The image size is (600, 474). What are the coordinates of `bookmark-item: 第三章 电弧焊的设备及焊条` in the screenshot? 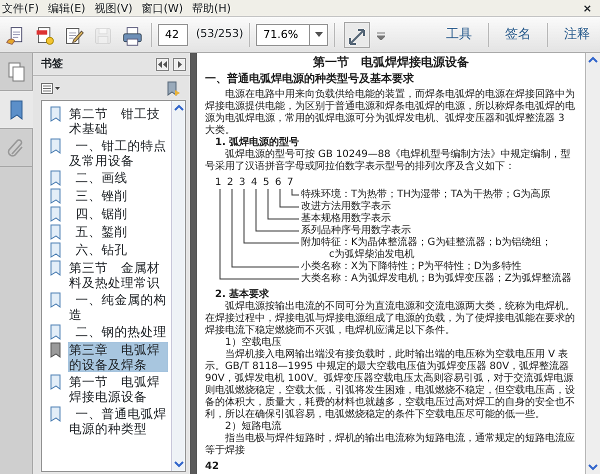 It's located at (118, 357).